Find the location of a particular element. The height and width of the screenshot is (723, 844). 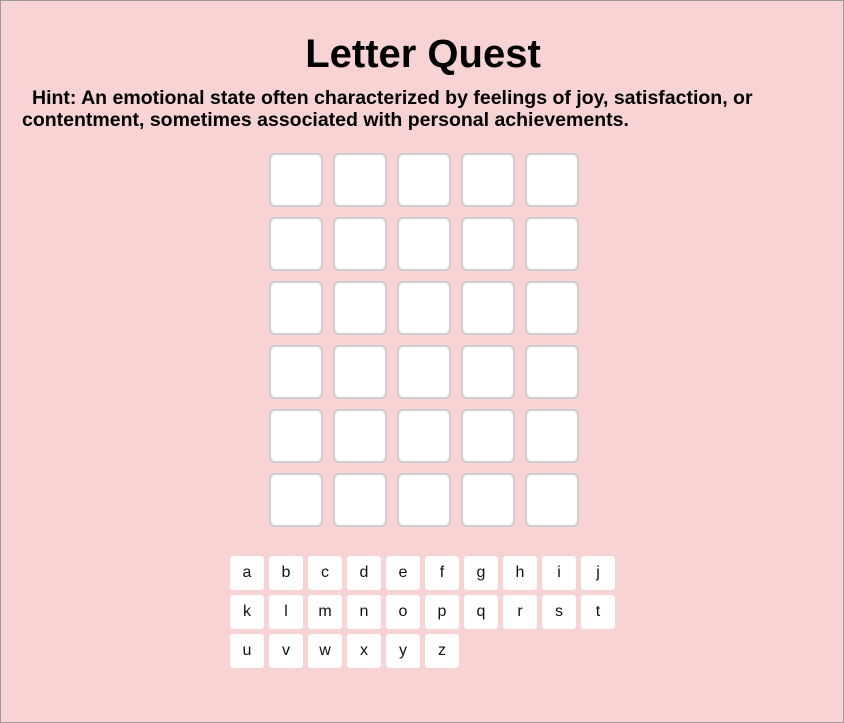

keyboard-row: uvwxyz is located at coordinates (430, 651).